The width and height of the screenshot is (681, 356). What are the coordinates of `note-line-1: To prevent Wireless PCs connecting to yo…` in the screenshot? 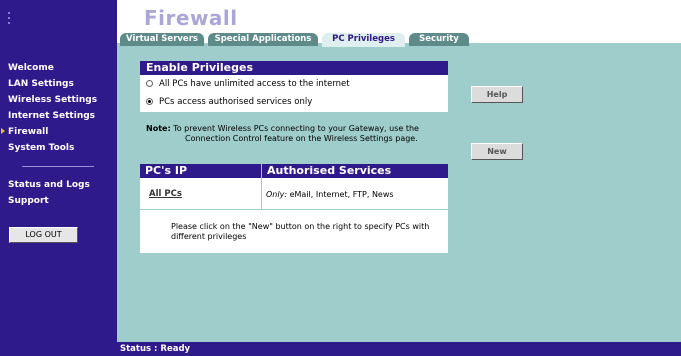 It's located at (296, 128).